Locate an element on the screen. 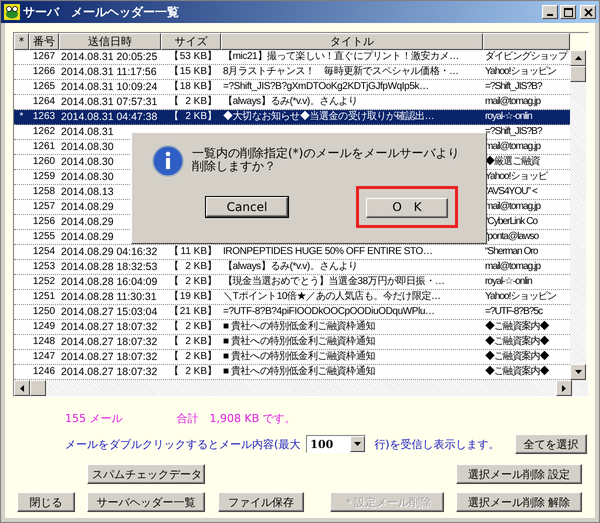  mail-number: 1253 is located at coordinates (44, 267).